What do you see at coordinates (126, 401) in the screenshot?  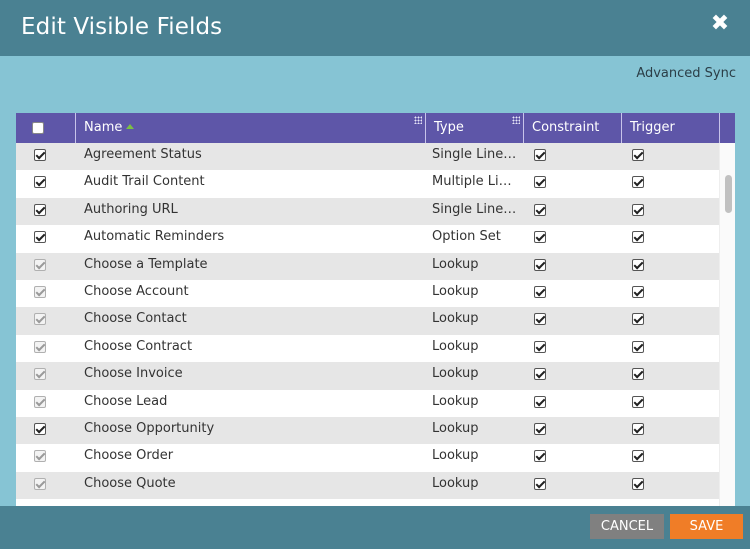 I see `field-name: Choose Lead` at bounding box center [126, 401].